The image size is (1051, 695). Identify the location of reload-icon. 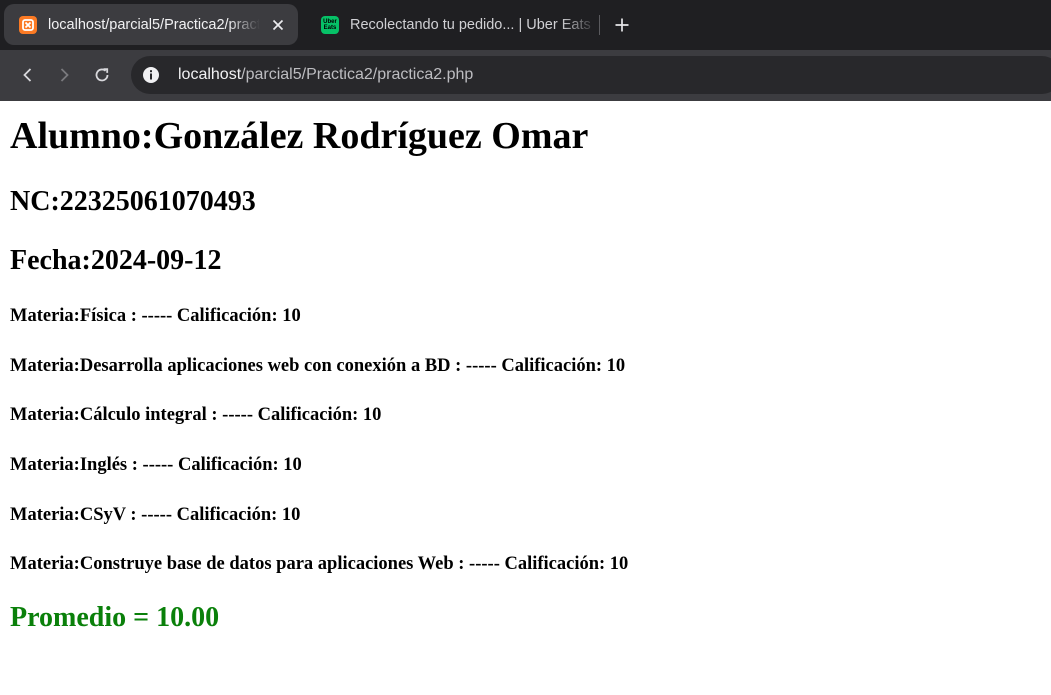
(102, 75).